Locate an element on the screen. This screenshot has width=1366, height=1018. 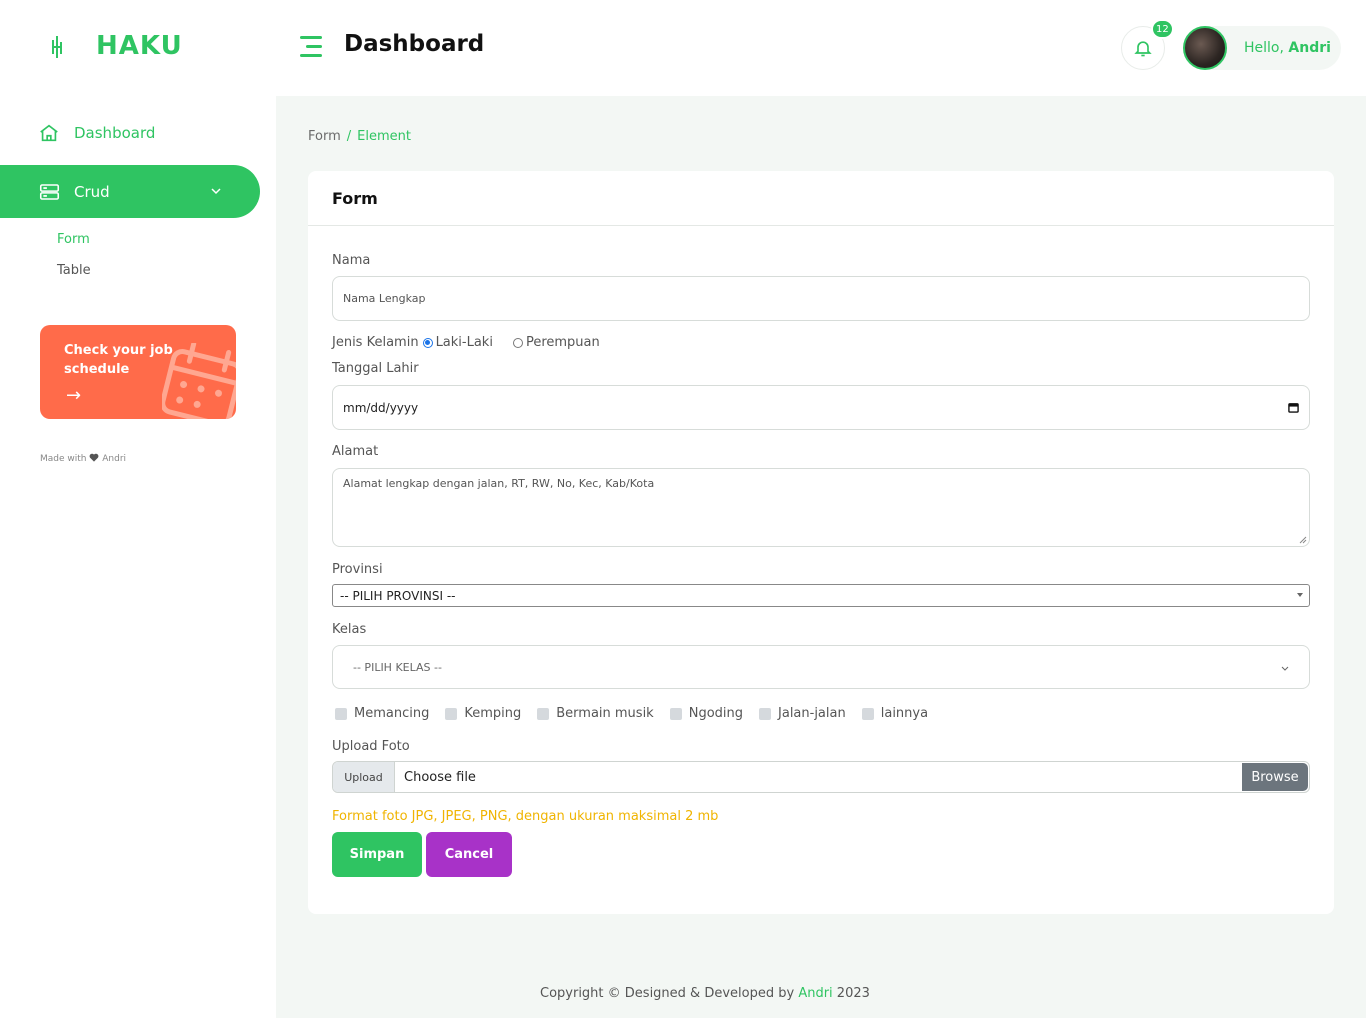
save-button: Simpan is located at coordinates (377, 854).